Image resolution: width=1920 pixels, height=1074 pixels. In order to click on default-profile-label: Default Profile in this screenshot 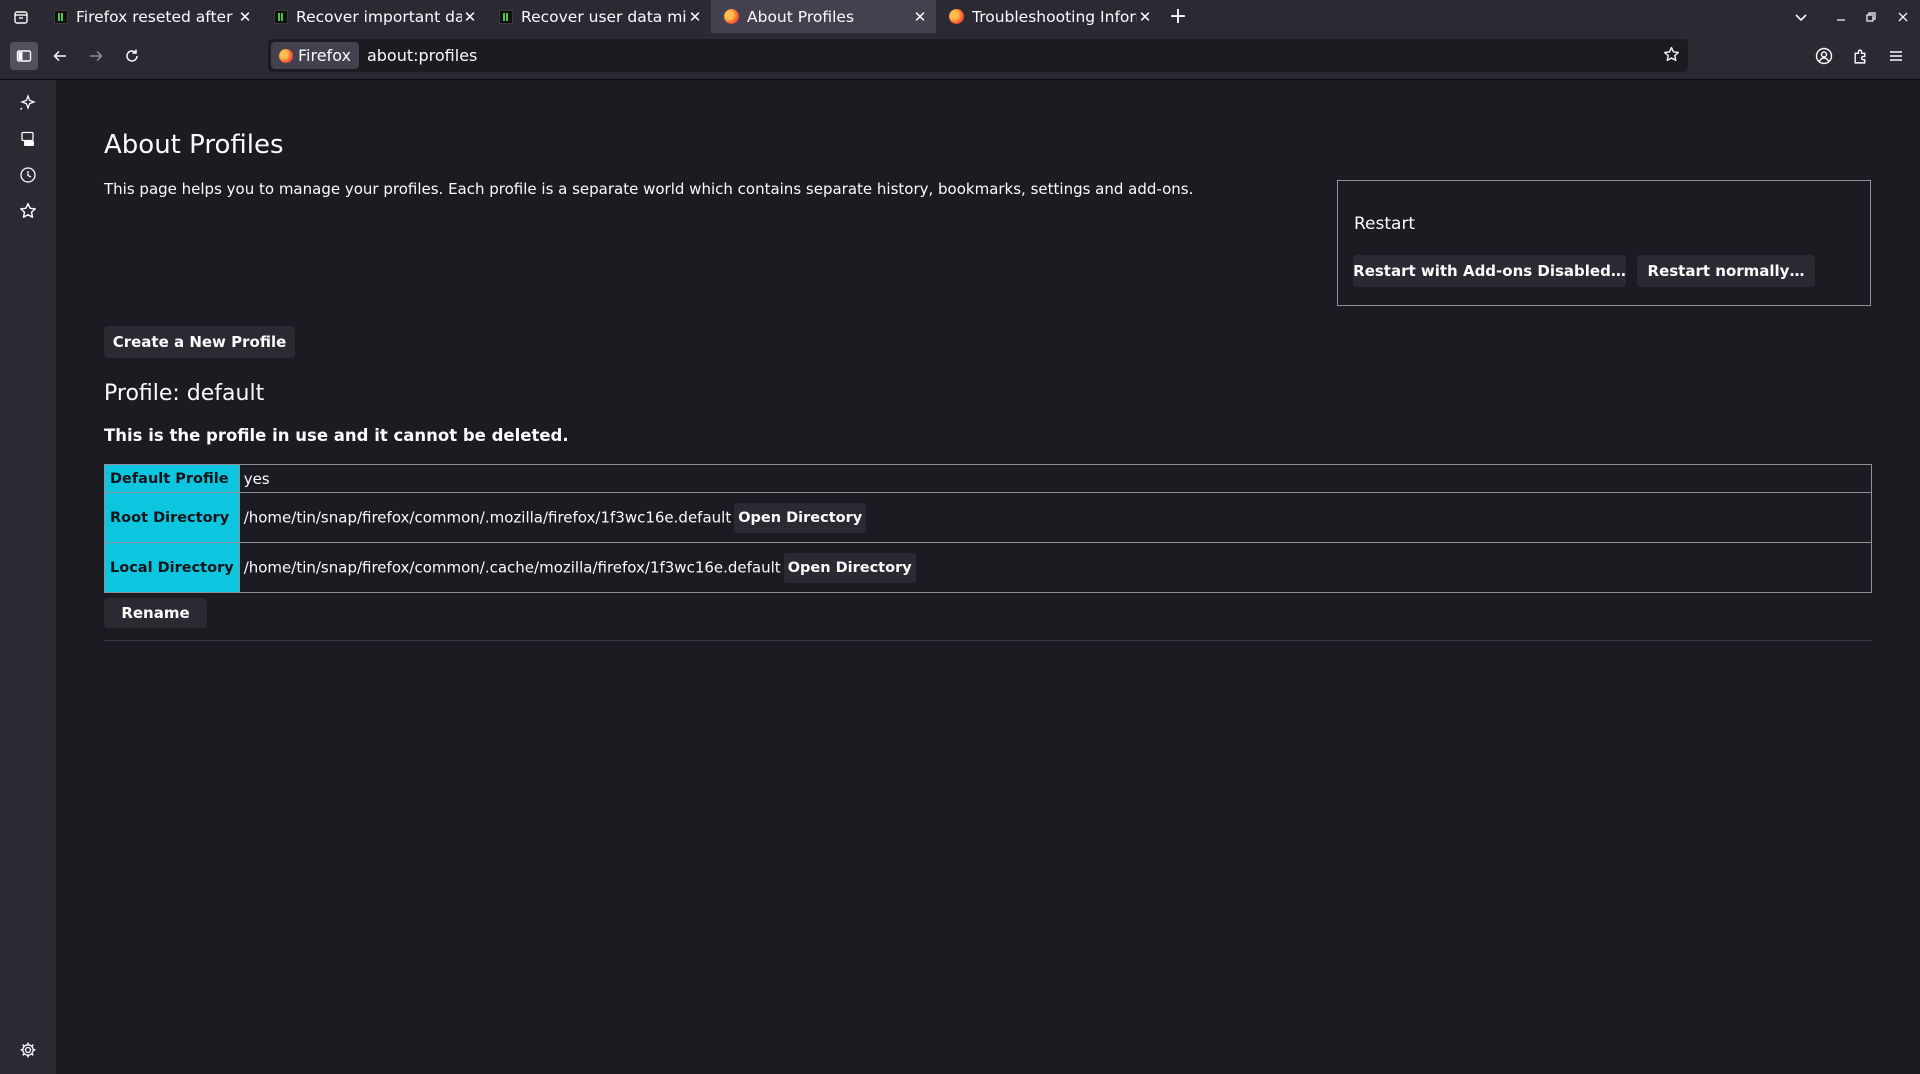, I will do `click(172, 478)`.